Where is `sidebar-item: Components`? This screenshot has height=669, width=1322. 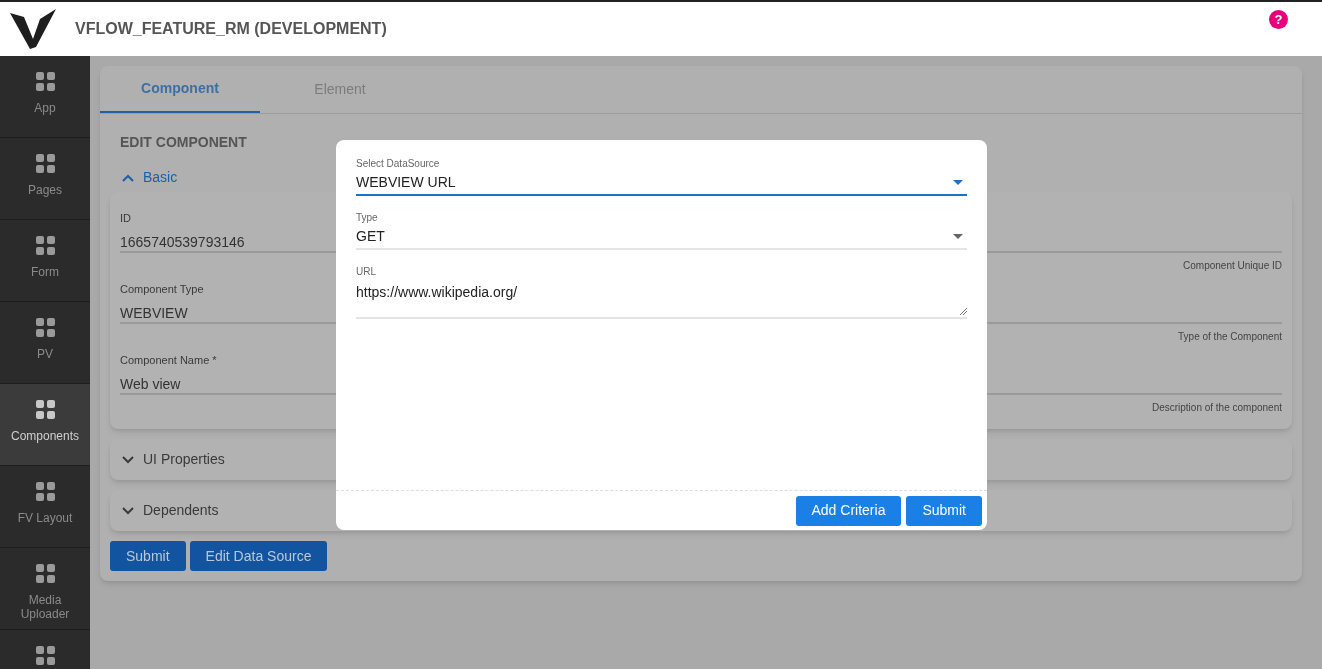 sidebar-item: Components is located at coordinates (45, 425).